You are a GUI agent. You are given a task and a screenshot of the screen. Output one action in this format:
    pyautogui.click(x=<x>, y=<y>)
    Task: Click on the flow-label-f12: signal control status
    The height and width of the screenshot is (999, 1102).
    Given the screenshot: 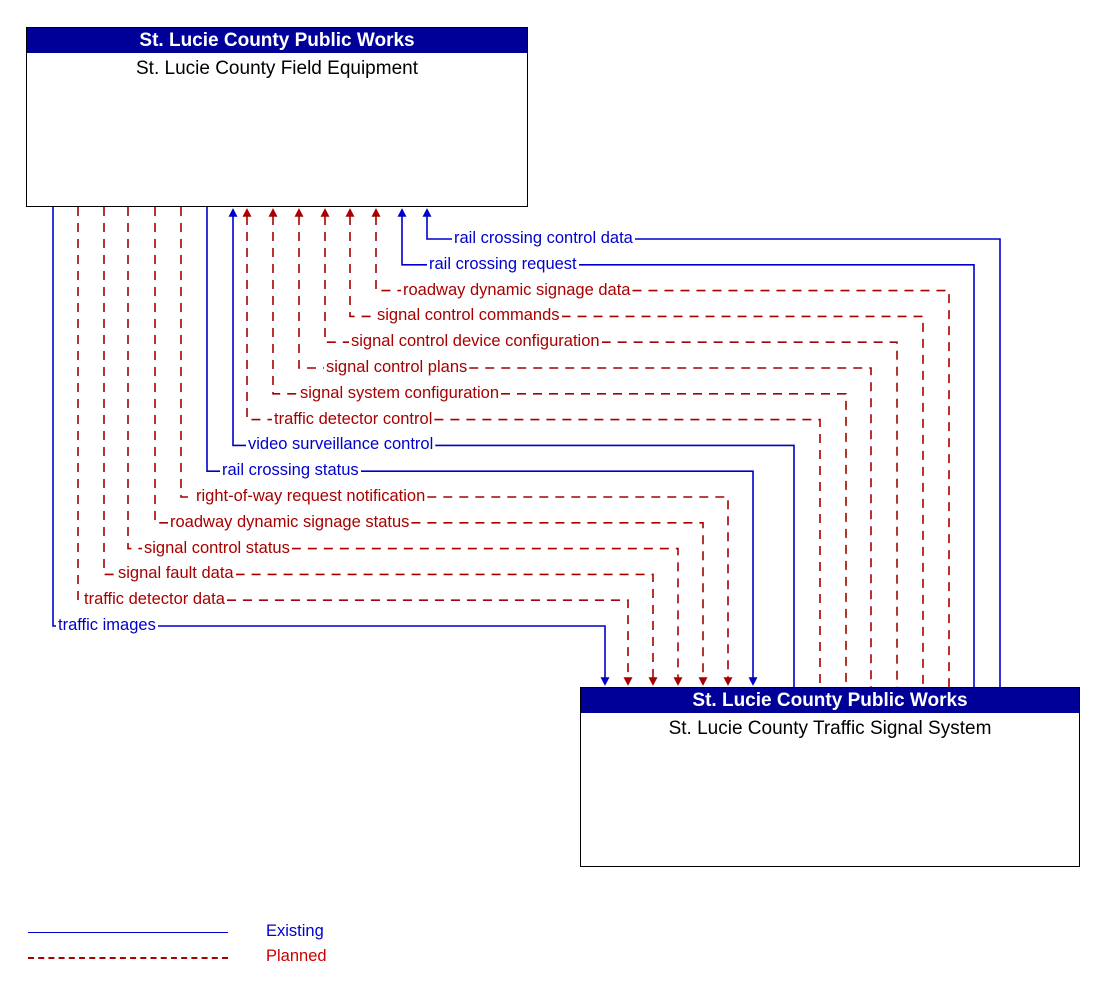 What is the action you would take?
    pyautogui.click(x=217, y=547)
    